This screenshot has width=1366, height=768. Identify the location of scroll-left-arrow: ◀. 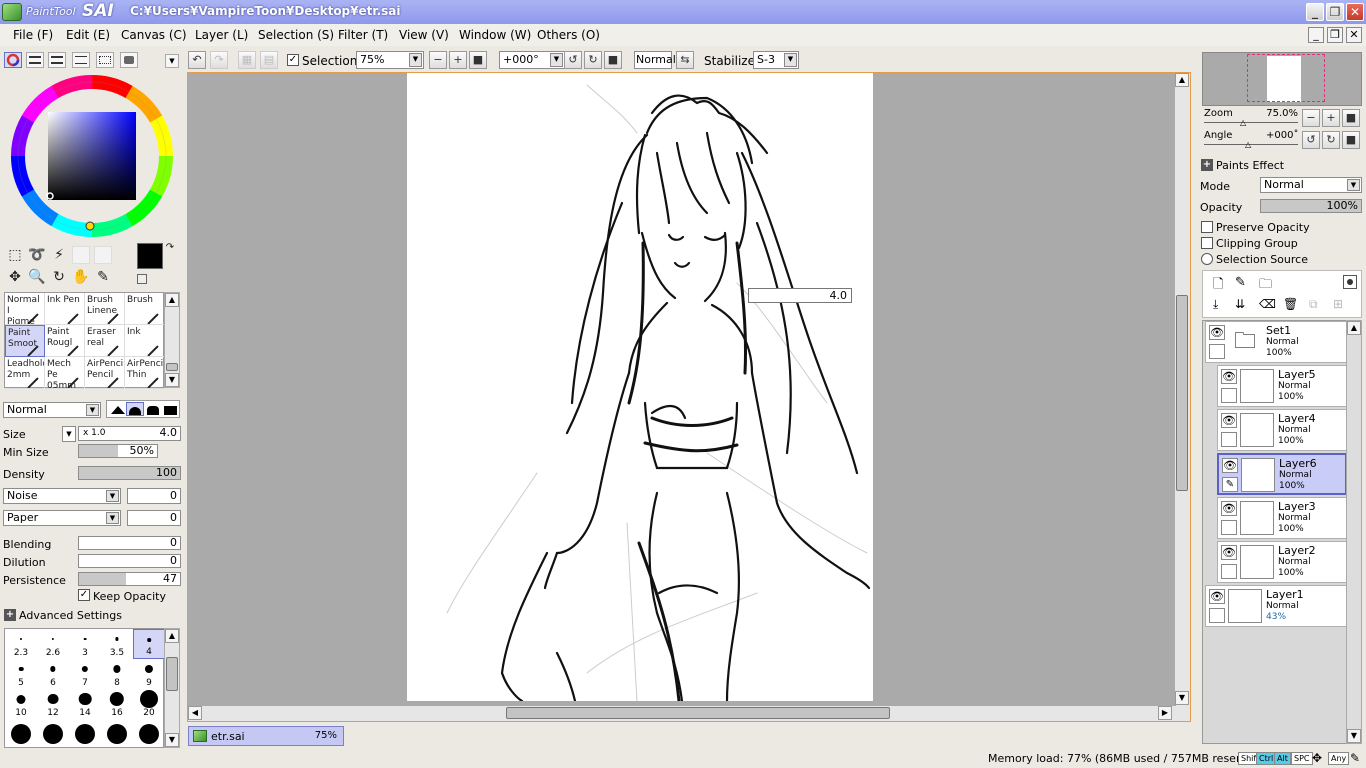
(195, 713).